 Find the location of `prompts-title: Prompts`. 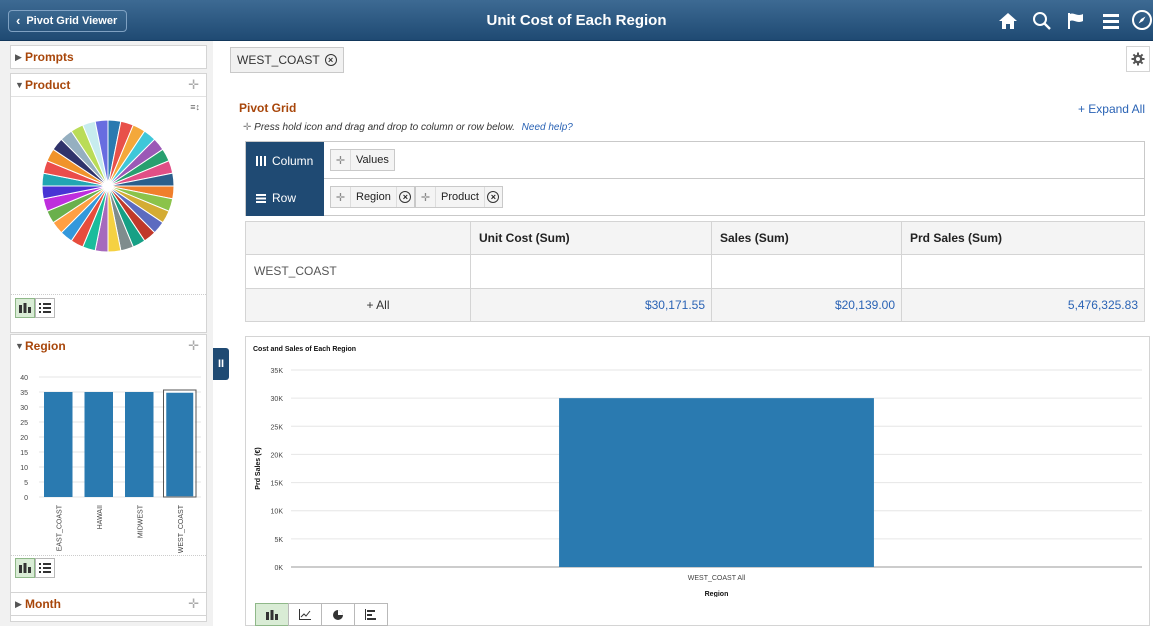

prompts-title: Prompts is located at coordinates (49, 57).